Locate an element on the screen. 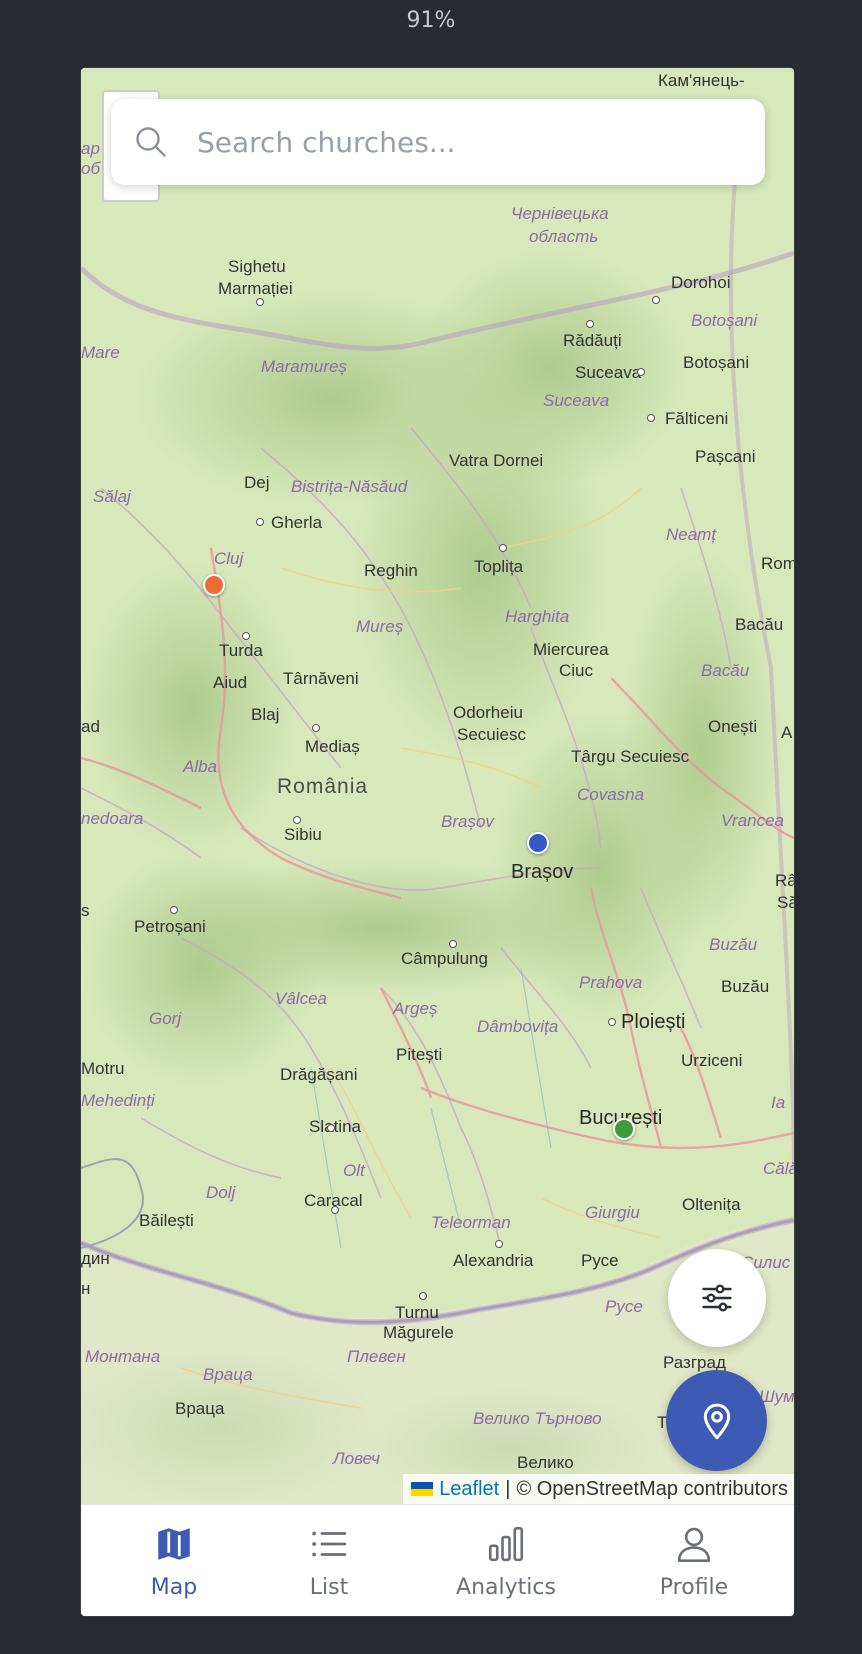  map-icon is located at coordinates (174, 1544).